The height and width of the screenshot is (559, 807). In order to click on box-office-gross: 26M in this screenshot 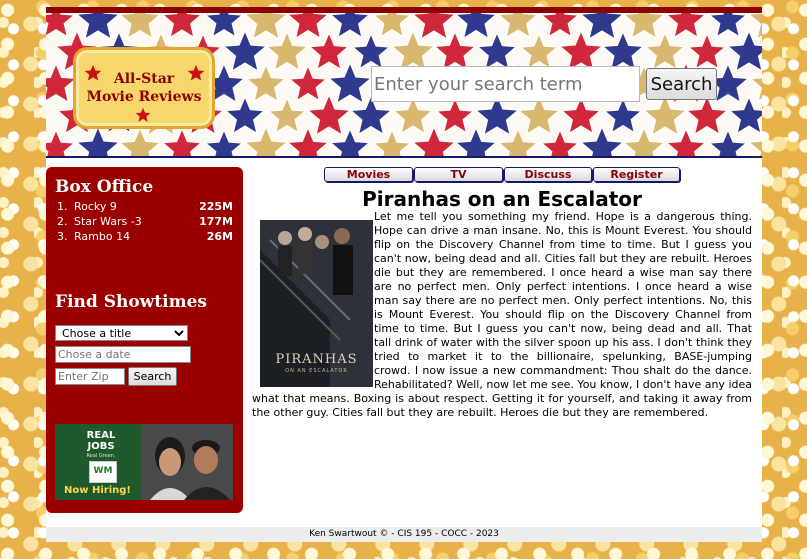, I will do `click(219, 236)`.